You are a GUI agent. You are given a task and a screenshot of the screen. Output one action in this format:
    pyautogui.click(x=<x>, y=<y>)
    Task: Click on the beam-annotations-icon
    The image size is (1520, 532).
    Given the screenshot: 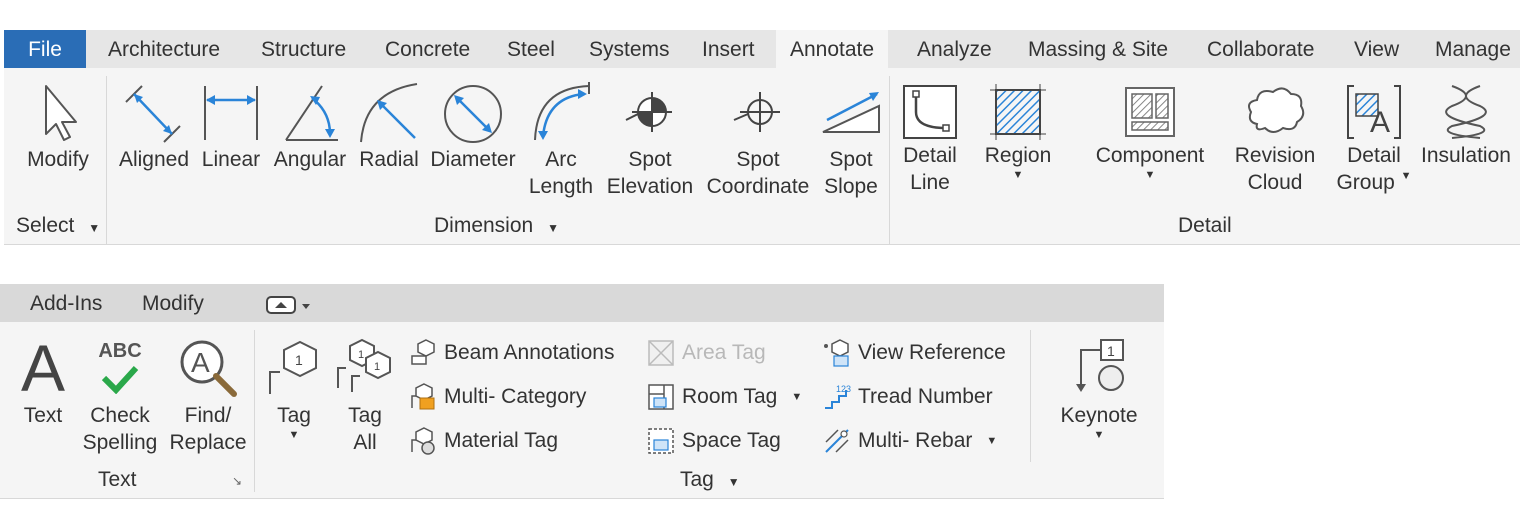 What is the action you would take?
    pyautogui.click(x=423, y=352)
    